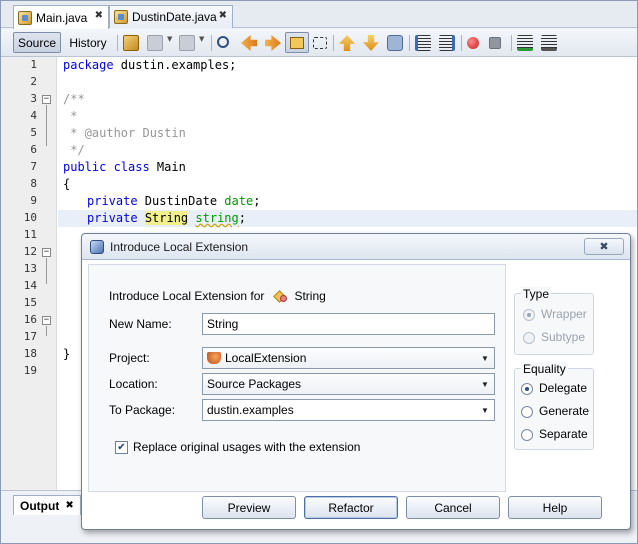  Describe the element at coordinates (266, 358) in the screenshot. I see `project-value: LocalExtension` at that location.